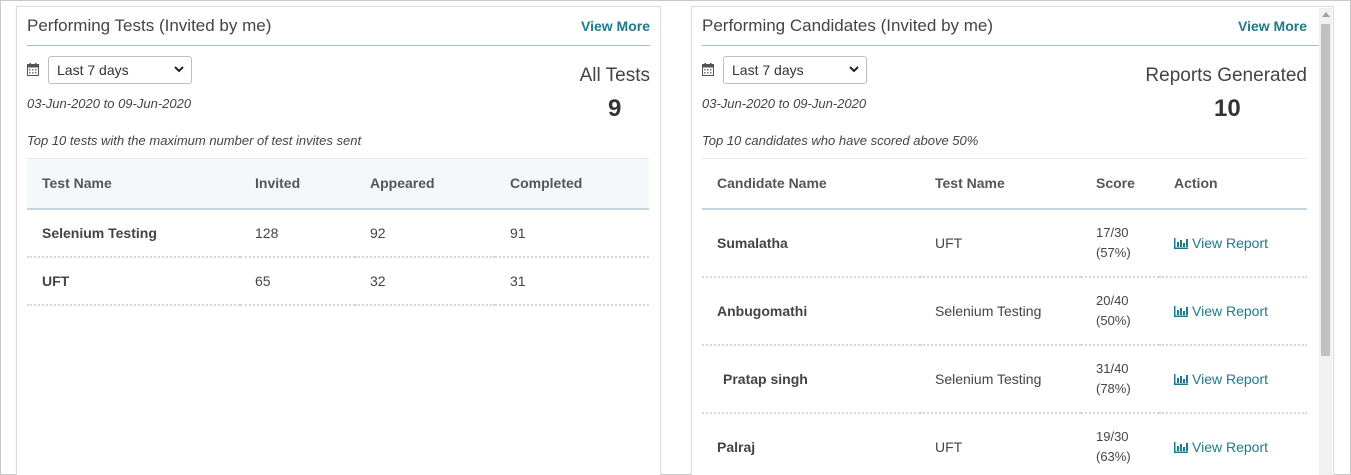 The width and height of the screenshot is (1351, 475). I want to click on table-row: Anbugomathi Selenium Testing 20/40 (50%), so click(1004, 311).